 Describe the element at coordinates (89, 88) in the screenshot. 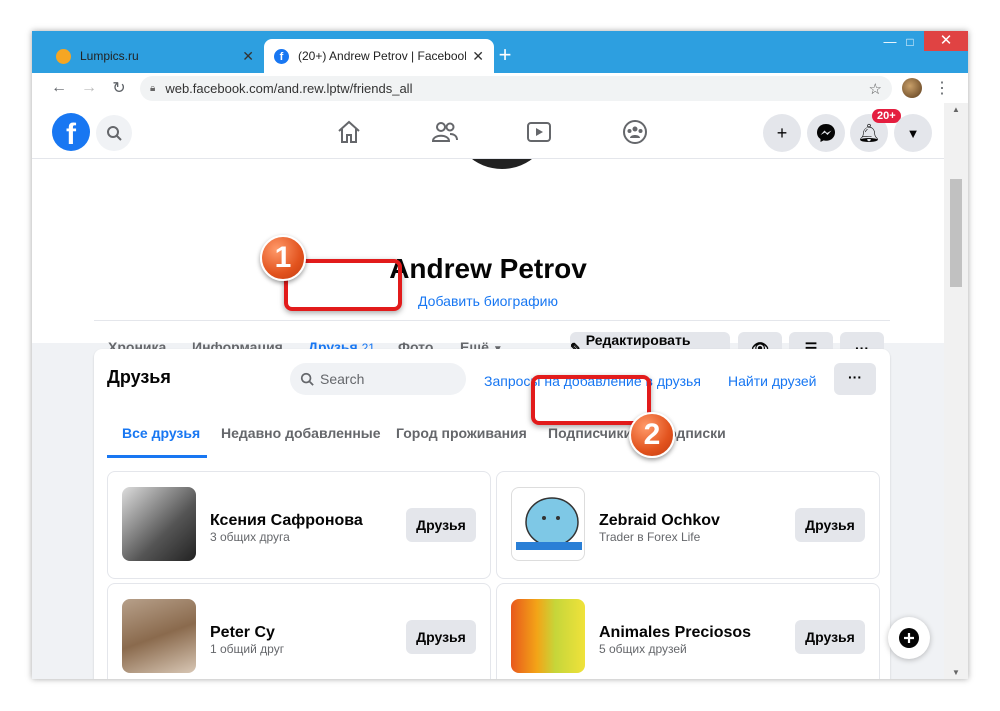

I see `forward-arrow-icon: →` at that location.